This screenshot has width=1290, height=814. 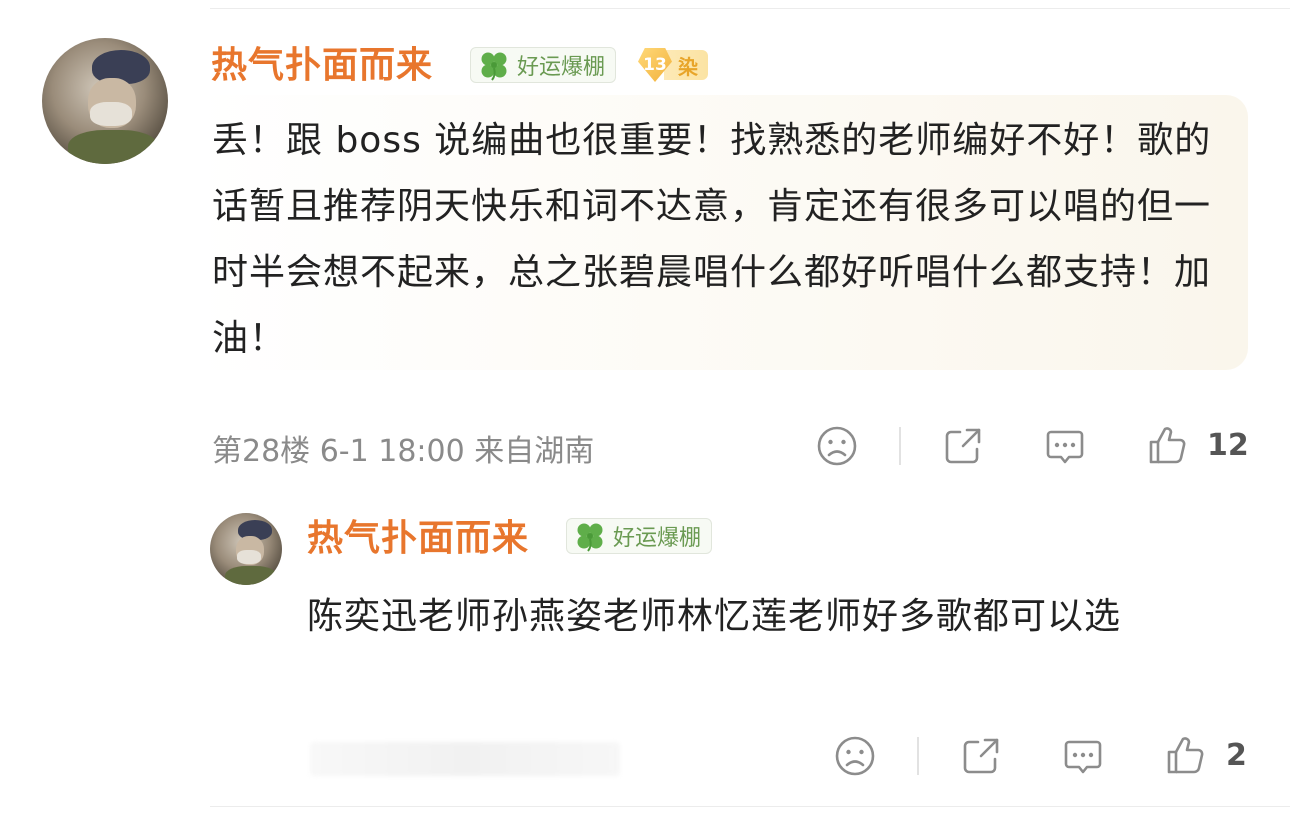 I want to click on luck-badge: 好运爆棚, so click(x=543, y=65).